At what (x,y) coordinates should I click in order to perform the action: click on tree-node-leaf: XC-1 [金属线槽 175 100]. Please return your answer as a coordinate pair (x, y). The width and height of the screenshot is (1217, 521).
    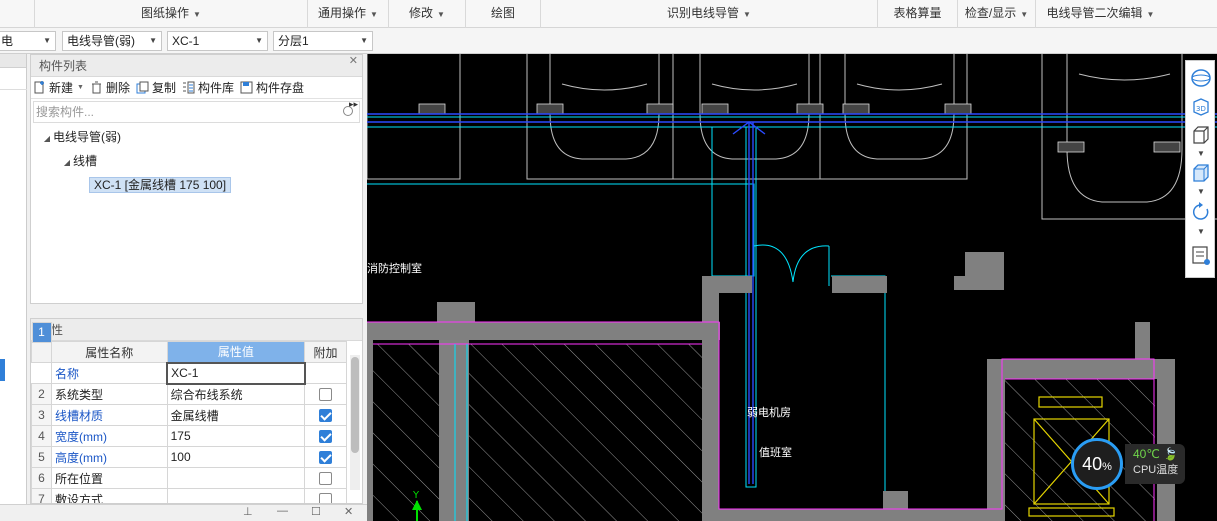
    Looking at the image, I should click on (196, 185).